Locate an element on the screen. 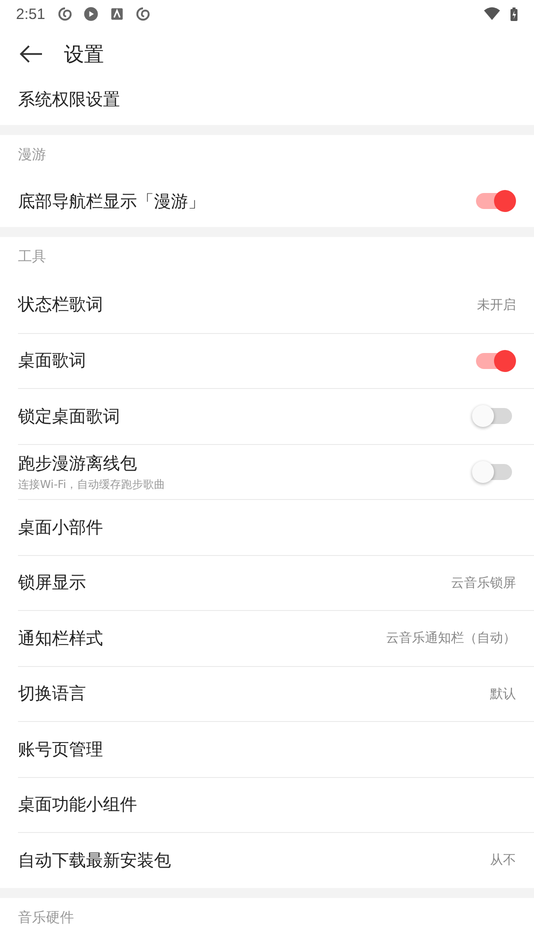 This screenshot has height=950, width=534. setting-label: 锁屏显示 is located at coordinates (234, 582).